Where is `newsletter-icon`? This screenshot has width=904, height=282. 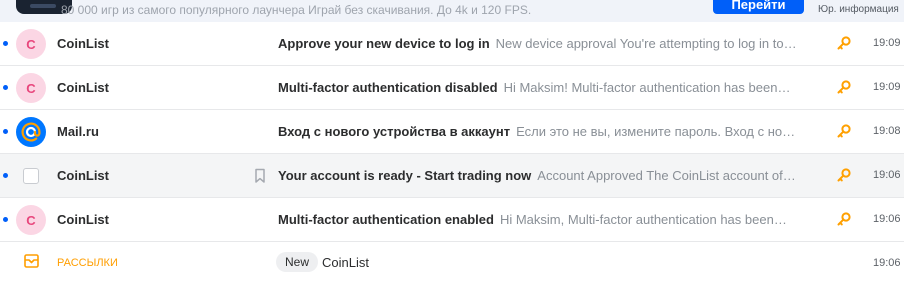
newsletter-icon is located at coordinates (31, 261).